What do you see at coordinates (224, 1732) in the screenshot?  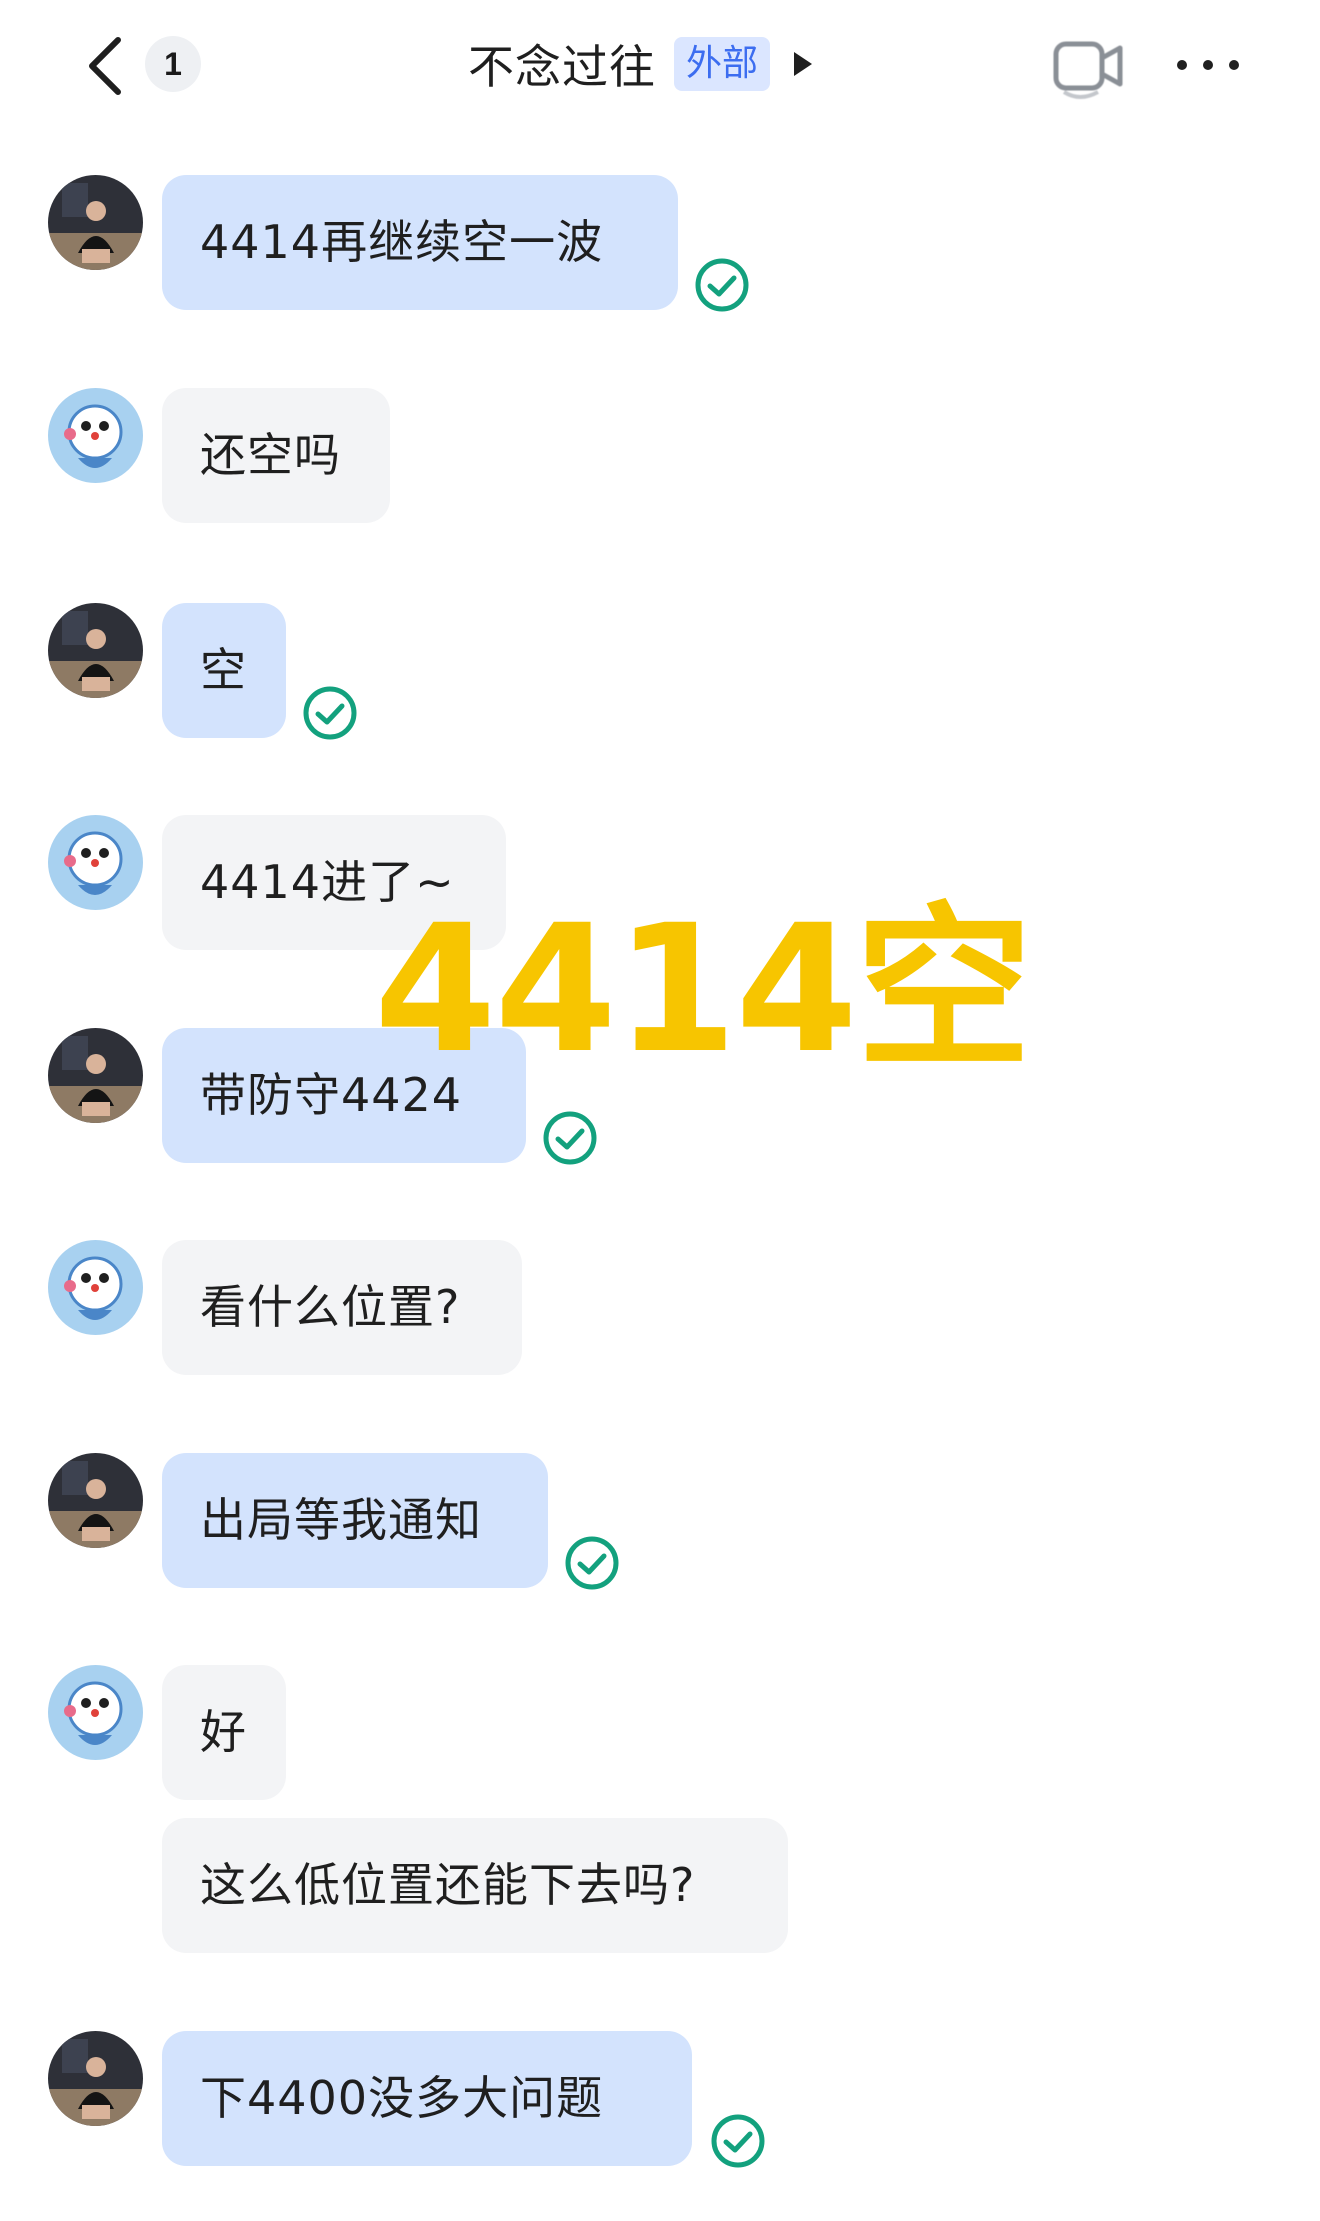 I see `message-bubble-incoming: 好` at bounding box center [224, 1732].